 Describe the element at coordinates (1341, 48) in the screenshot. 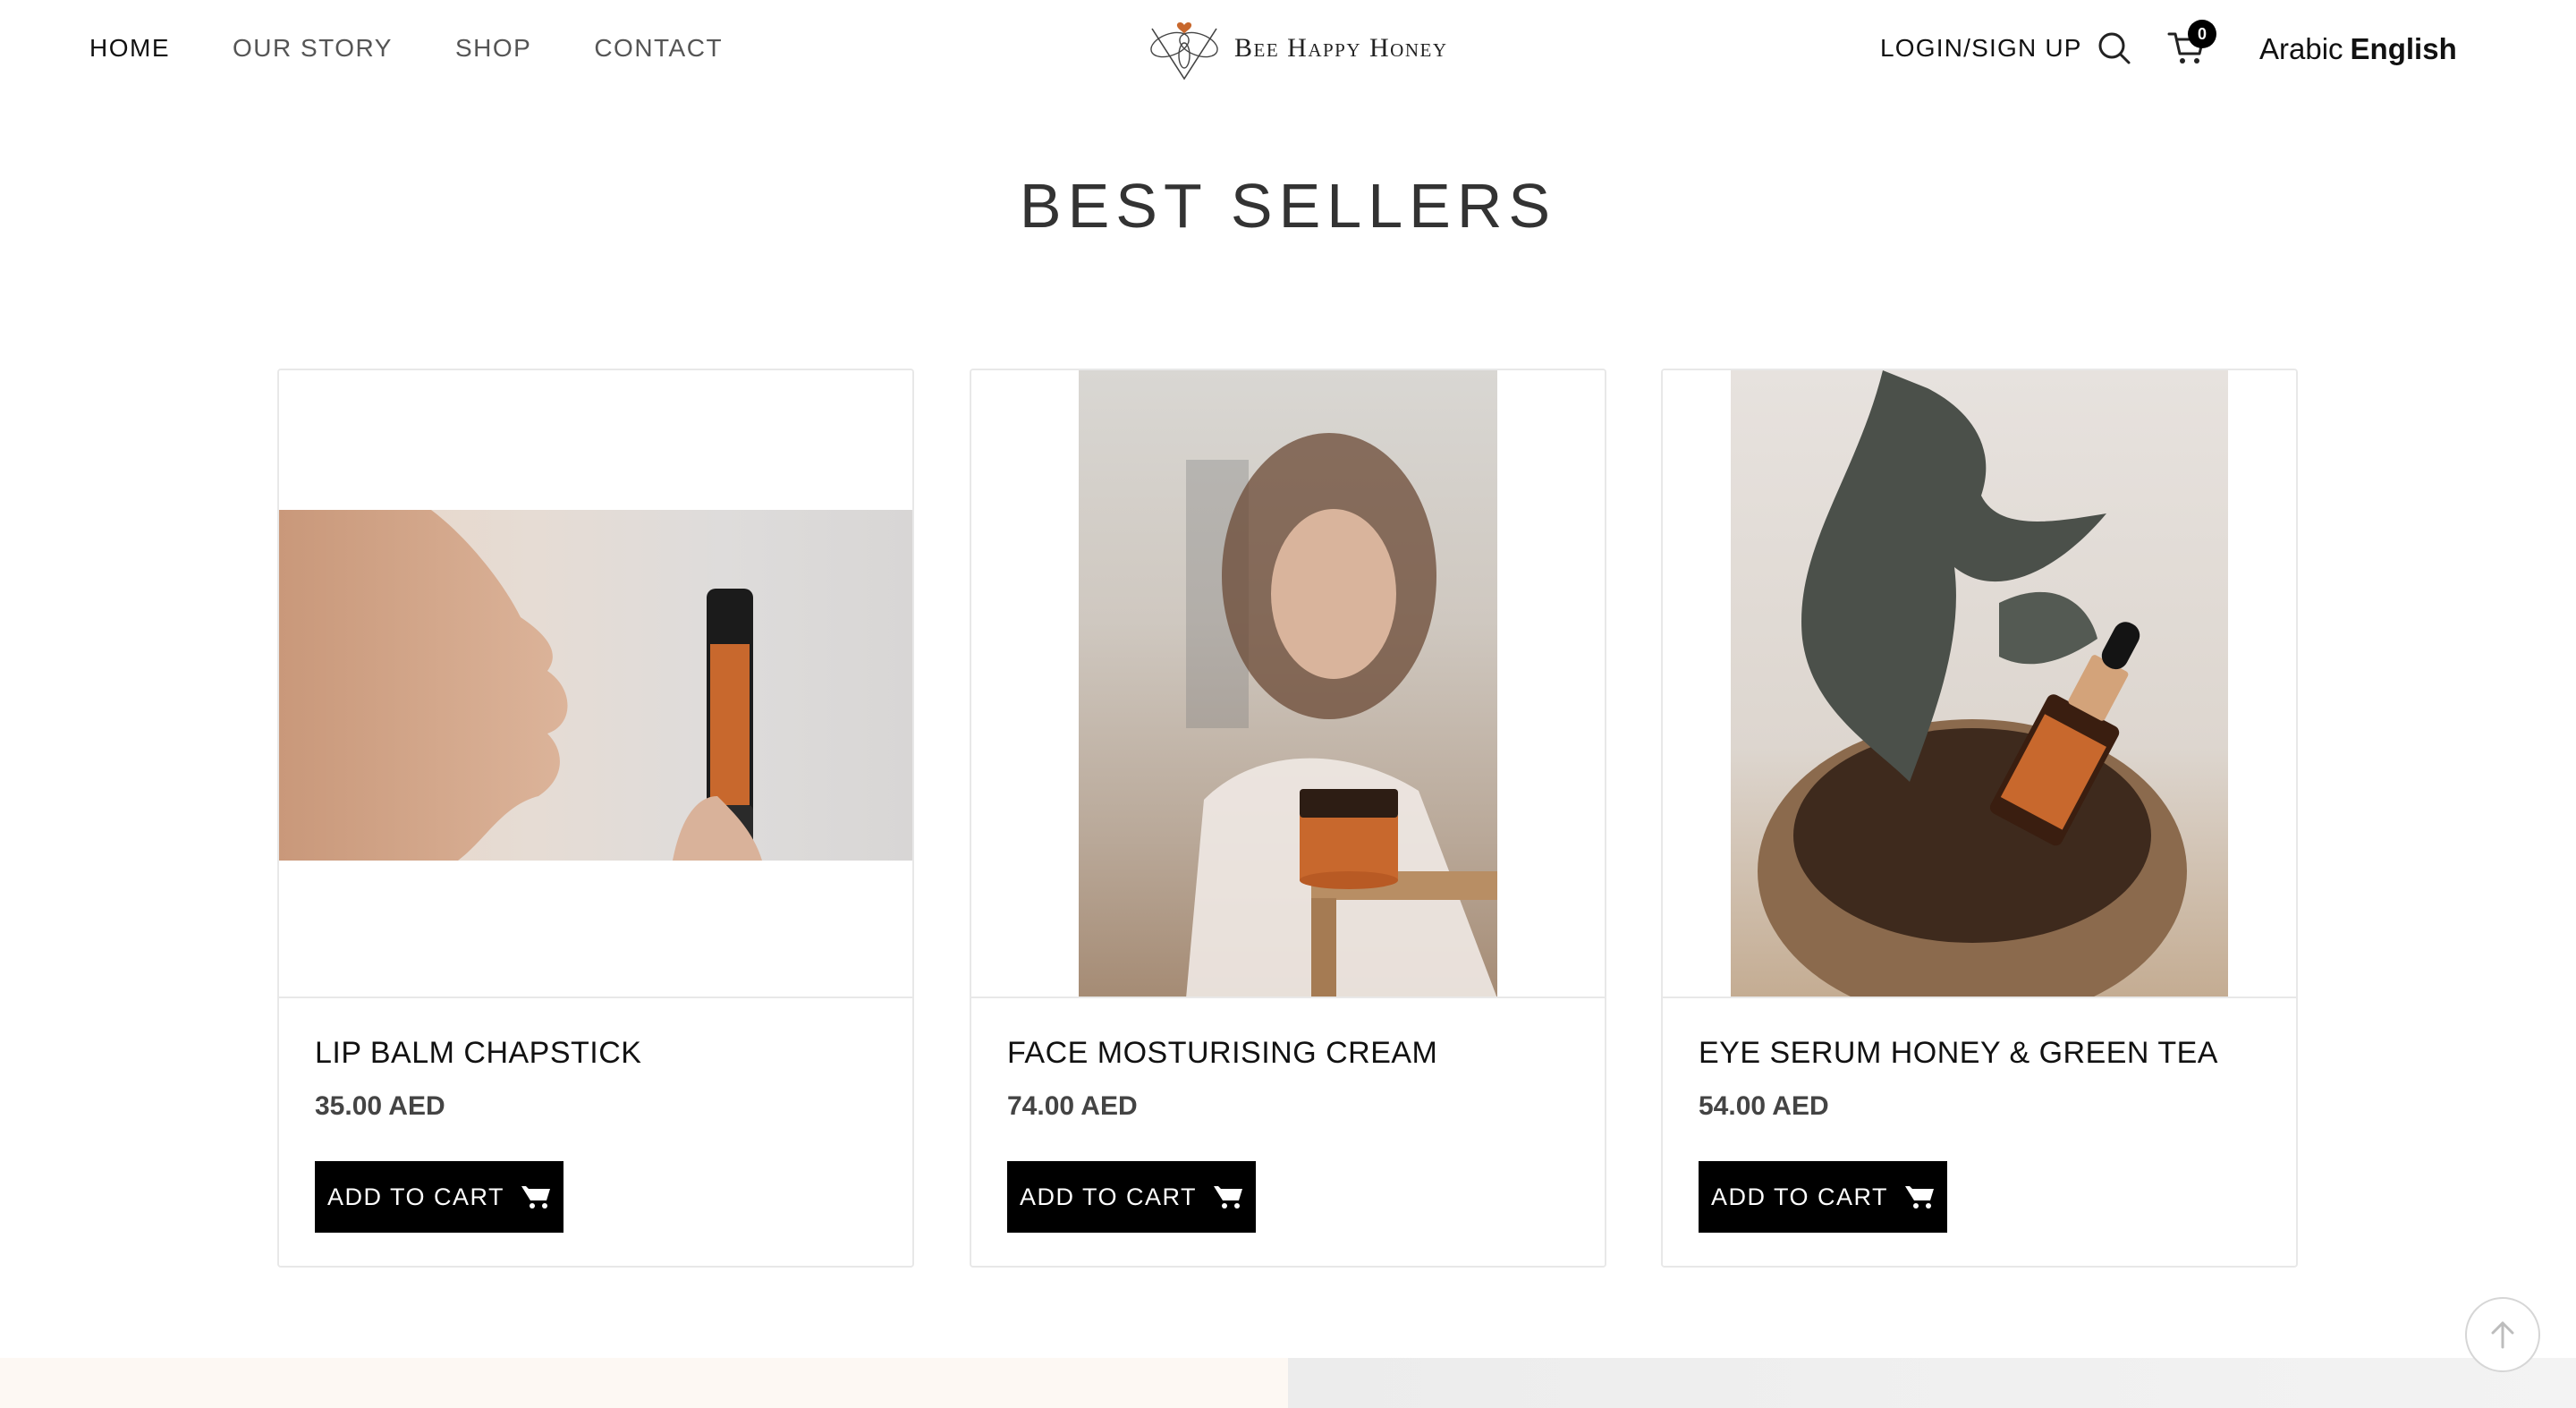

I see `brand-name: Bee Happy Honey` at that location.